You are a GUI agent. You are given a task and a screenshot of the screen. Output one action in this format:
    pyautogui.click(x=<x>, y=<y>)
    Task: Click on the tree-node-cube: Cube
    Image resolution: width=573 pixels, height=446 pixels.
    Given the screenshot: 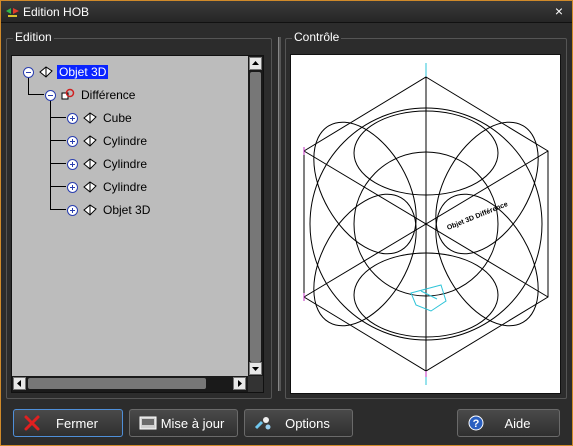 What is the action you would take?
    pyautogui.click(x=100, y=118)
    